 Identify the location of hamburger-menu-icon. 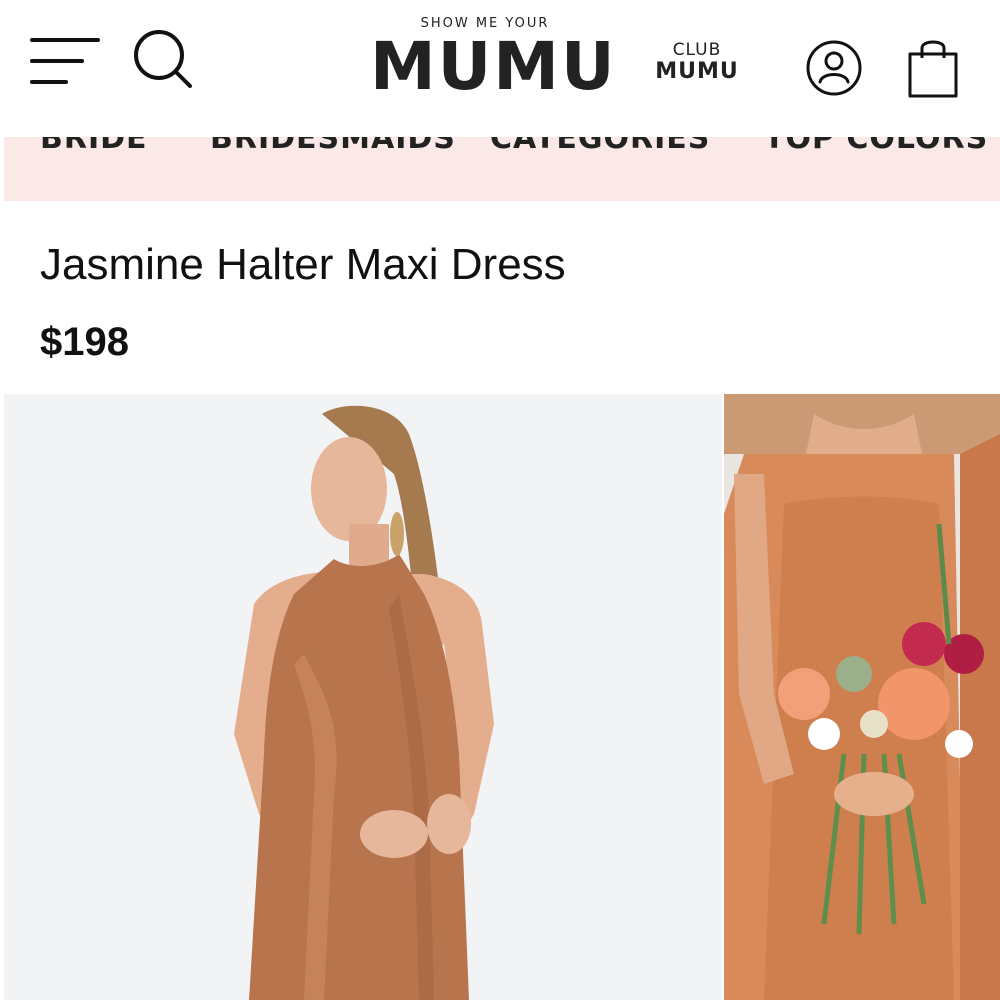
(65, 61).